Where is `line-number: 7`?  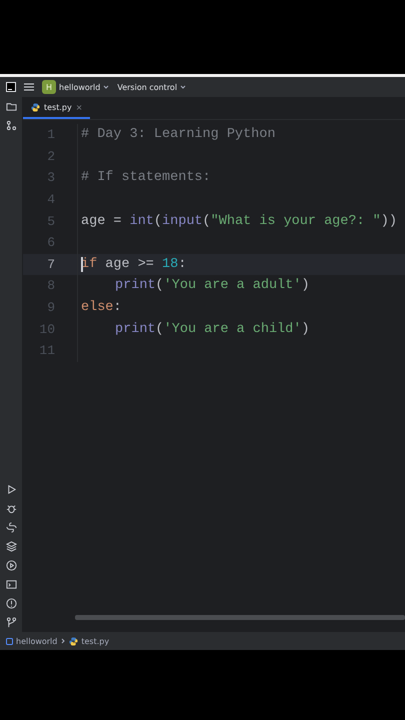 line-number: 7 is located at coordinates (51, 264).